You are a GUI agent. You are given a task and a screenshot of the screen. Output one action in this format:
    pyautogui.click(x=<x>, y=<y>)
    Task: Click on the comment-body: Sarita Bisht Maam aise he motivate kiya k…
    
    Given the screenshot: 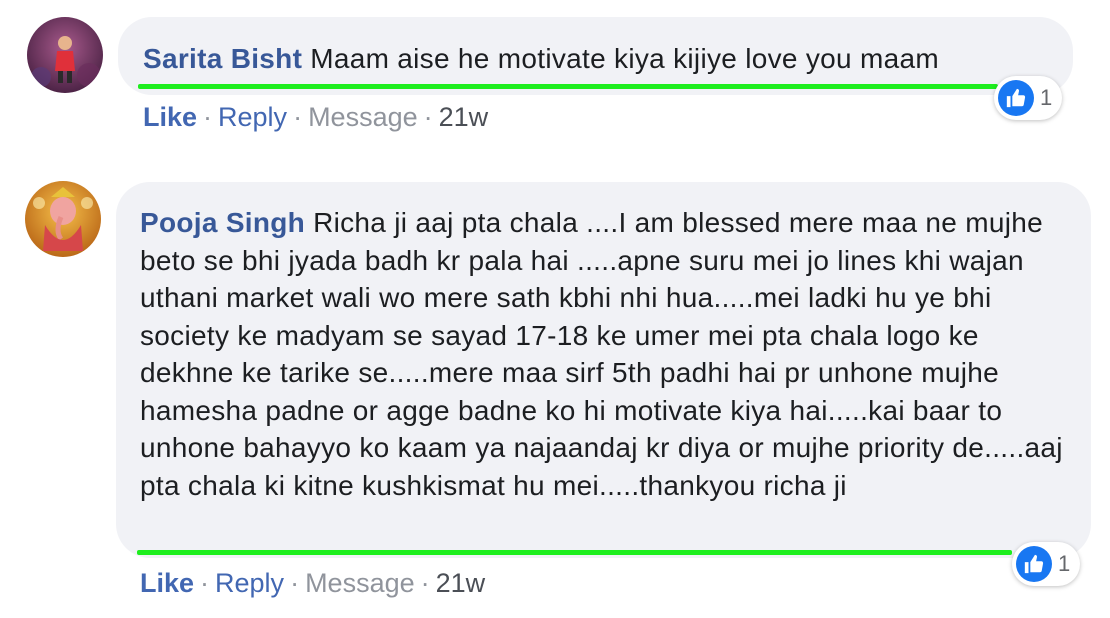 What is the action you would take?
    pyautogui.click(x=595, y=59)
    